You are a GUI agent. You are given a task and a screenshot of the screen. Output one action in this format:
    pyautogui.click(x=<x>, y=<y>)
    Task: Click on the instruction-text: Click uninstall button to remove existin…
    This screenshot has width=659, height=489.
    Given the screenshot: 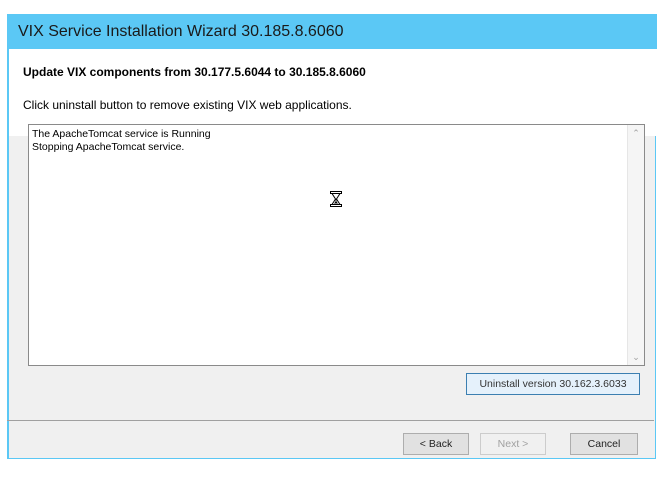 What is the action you would take?
    pyautogui.click(x=187, y=105)
    